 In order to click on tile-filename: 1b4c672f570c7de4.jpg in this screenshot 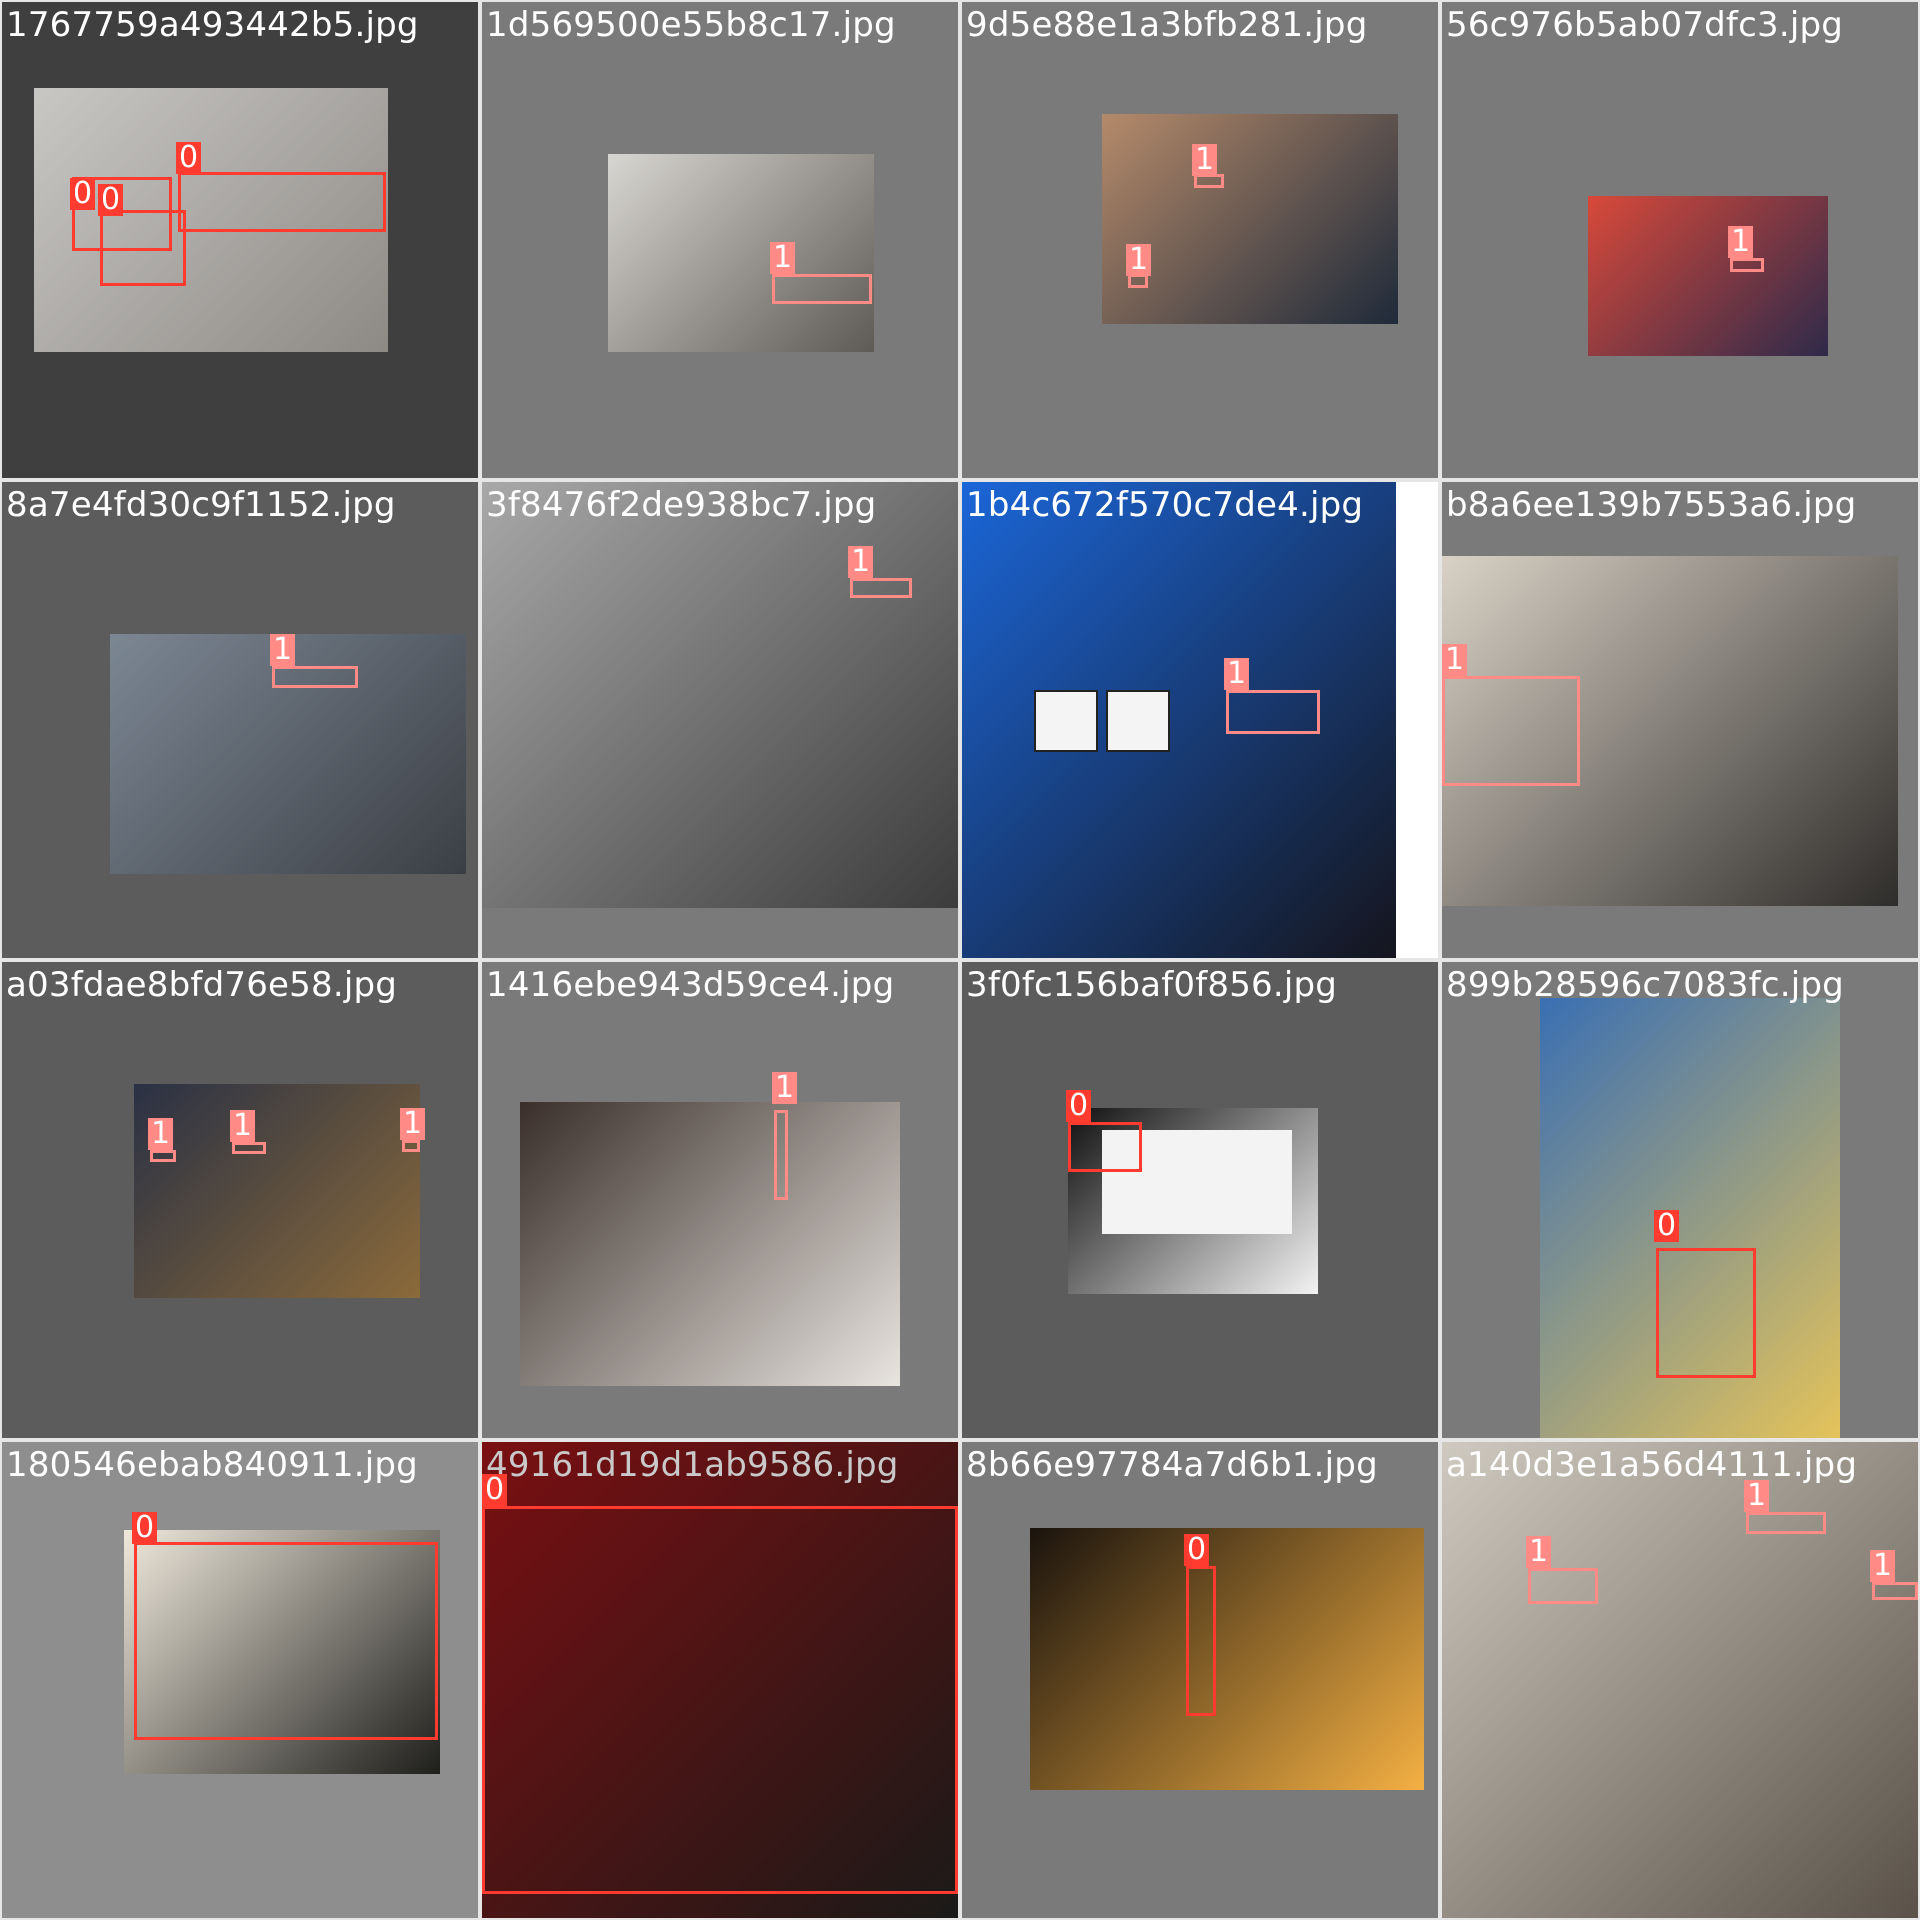, I will do `click(1165, 505)`.